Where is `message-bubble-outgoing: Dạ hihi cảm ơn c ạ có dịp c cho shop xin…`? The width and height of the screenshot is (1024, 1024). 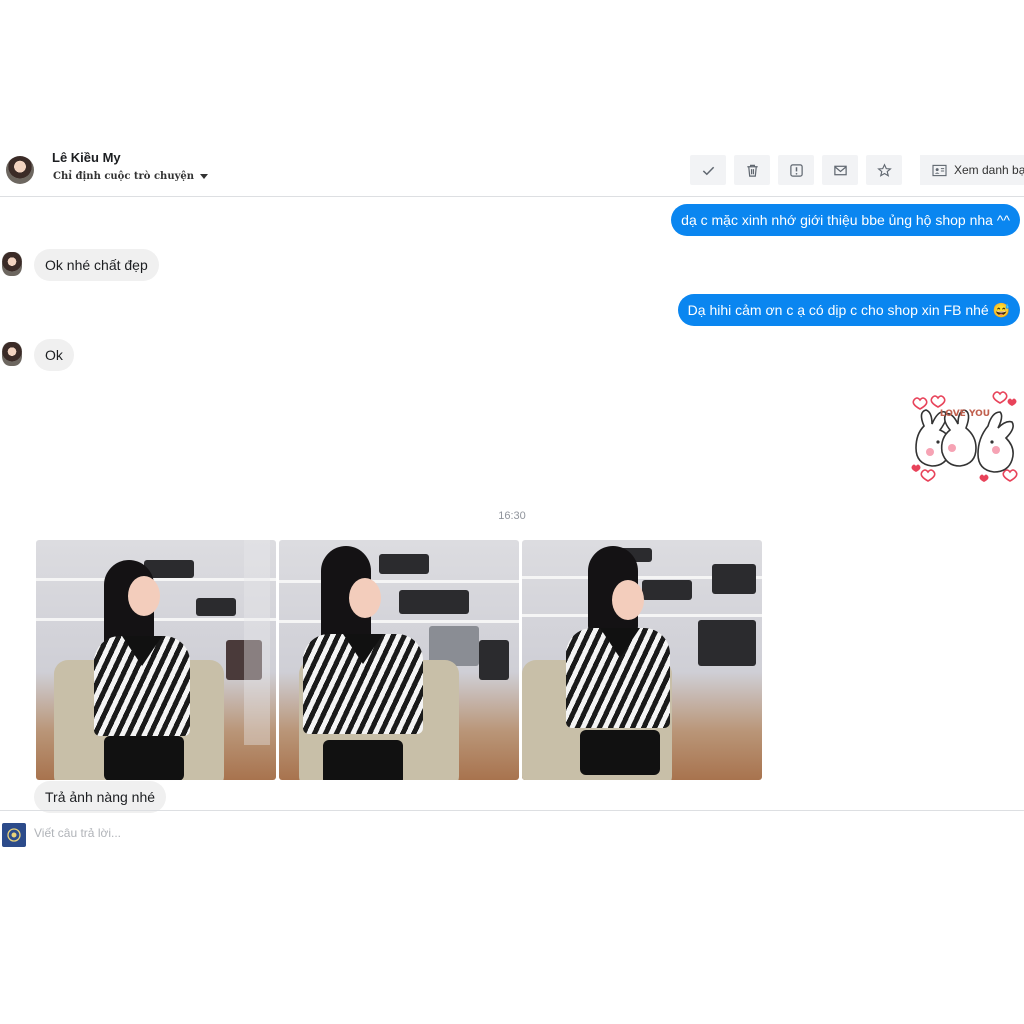
message-bubble-outgoing: Dạ hihi cảm ơn c ạ có dịp c cho shop xin… is located at coordinates (848, 310).